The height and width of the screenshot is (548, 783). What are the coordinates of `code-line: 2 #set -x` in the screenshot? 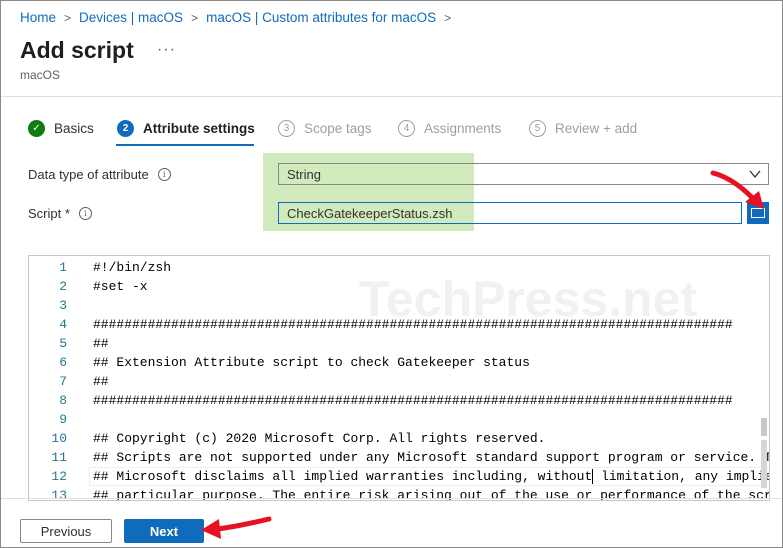 It's located at (399, 286).